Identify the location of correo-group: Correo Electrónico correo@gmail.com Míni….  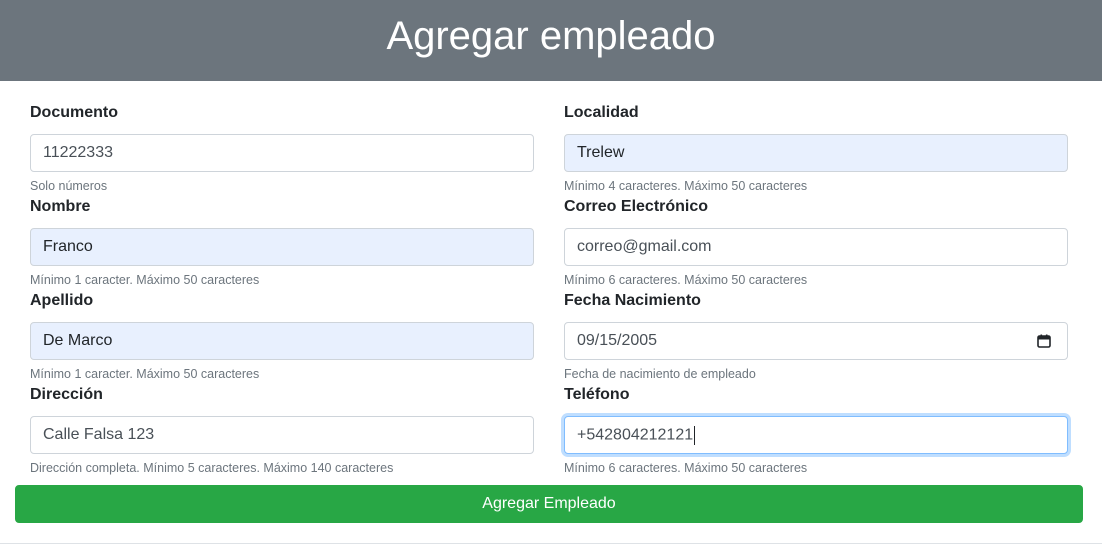
(816, 242).